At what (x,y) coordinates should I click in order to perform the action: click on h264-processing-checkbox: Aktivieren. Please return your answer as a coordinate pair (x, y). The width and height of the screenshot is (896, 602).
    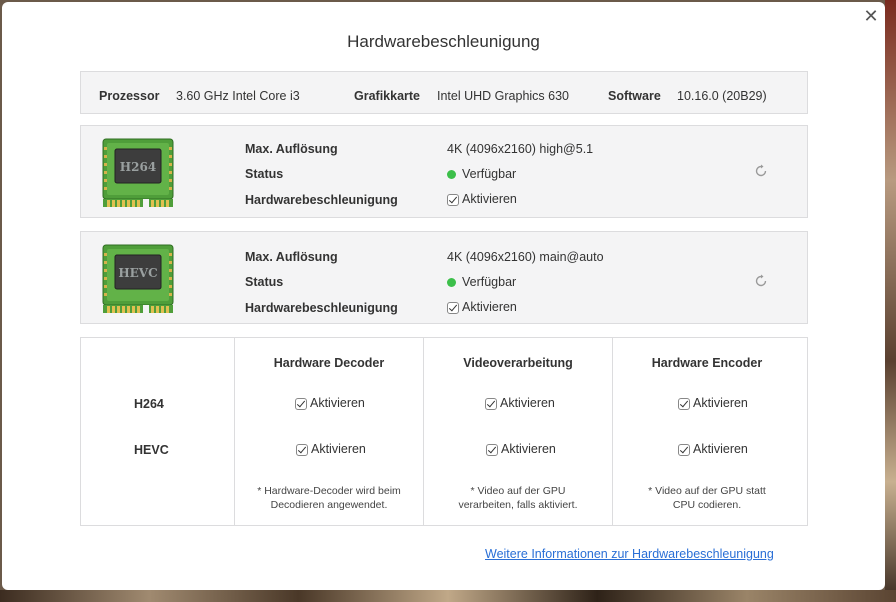
    Looking at the image, I should click on (520, 403).